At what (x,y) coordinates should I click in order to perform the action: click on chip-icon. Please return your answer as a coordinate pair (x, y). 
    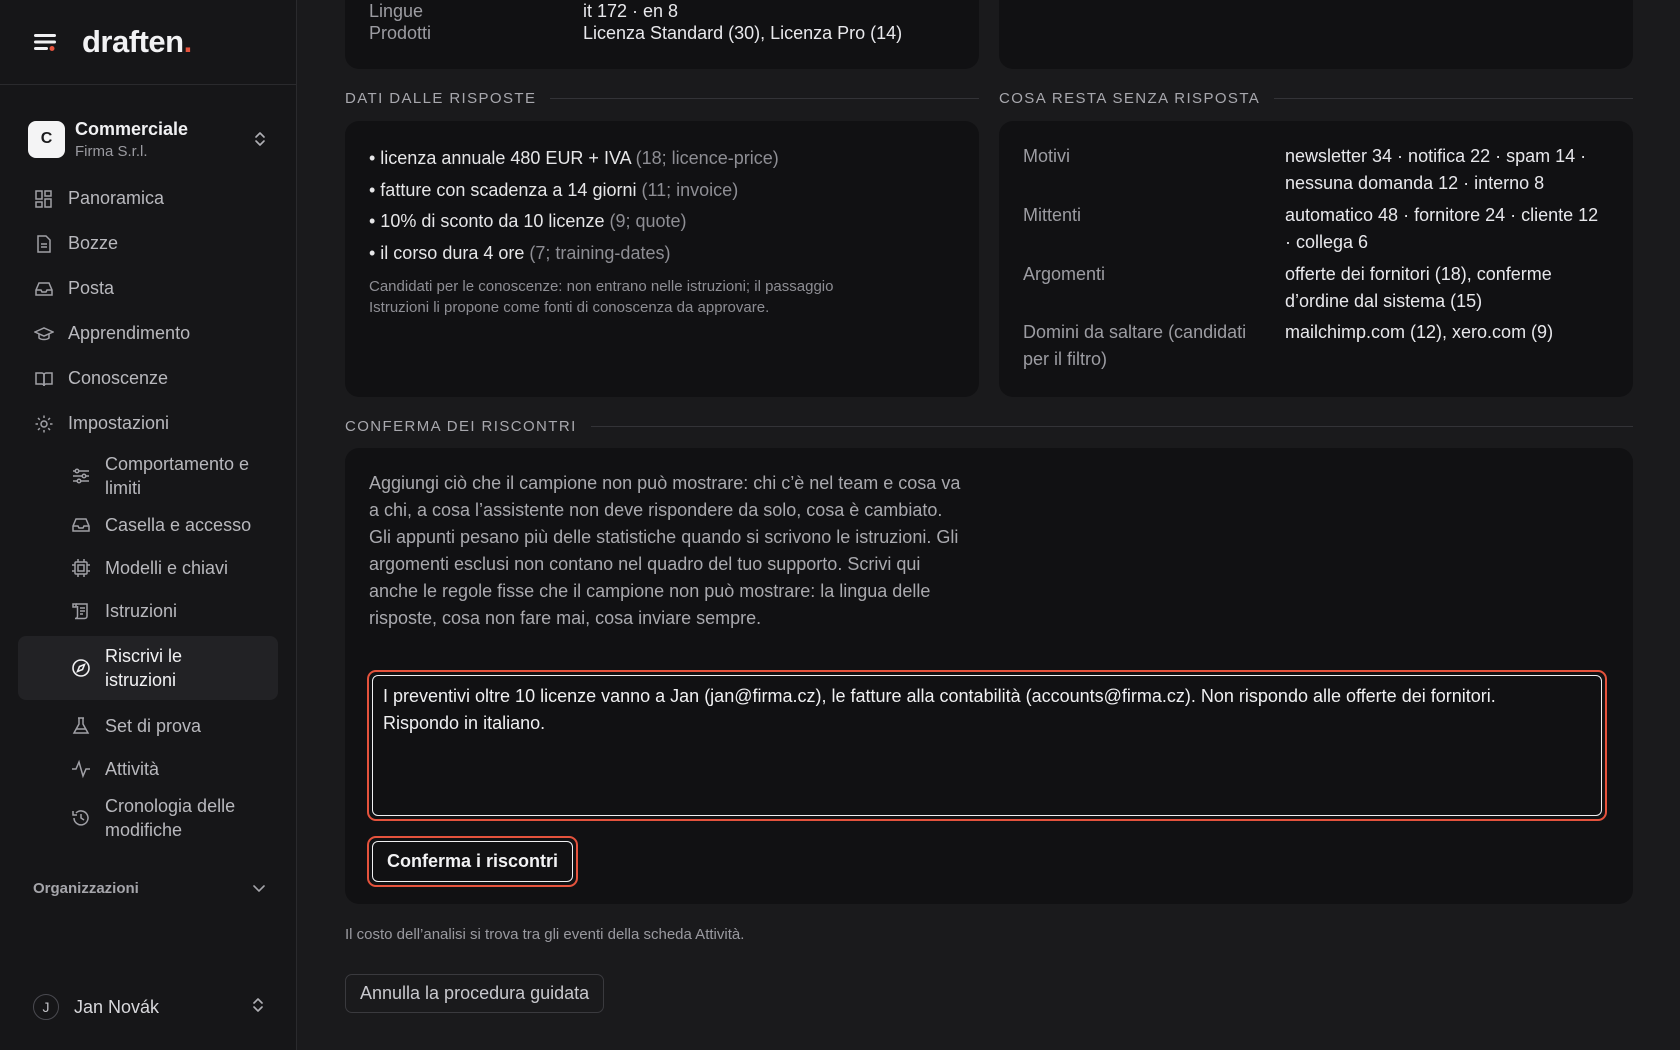
    Looking at the image, I should click on (81, 568).